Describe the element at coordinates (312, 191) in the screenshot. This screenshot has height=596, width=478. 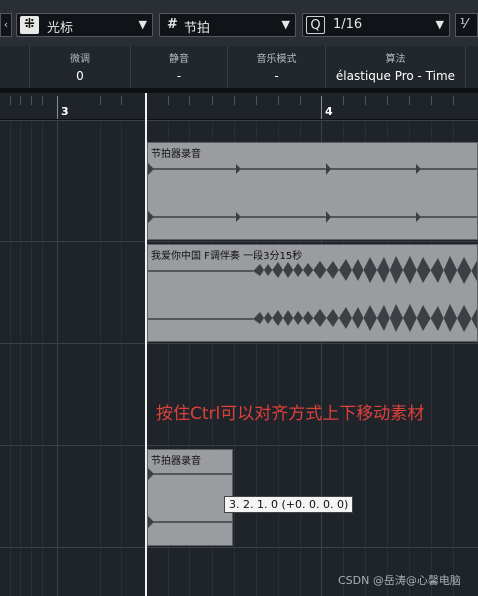
I see `audio-event-metronome: 节拍器录音` at that location.